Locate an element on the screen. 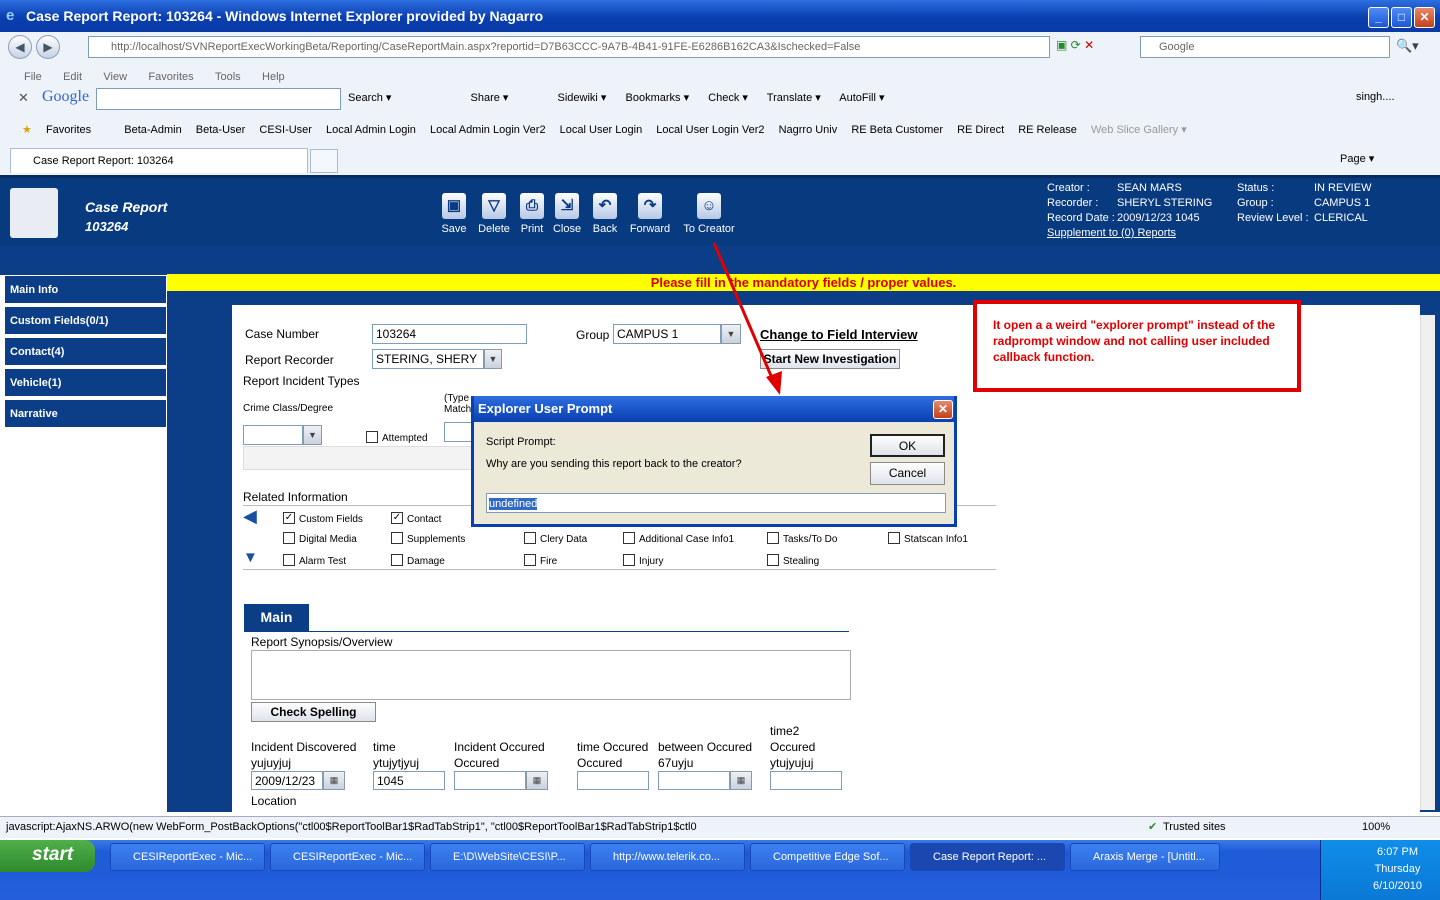 The width and height of the screenshot is (1440, 900). fav-nagrro-univ: Nagrro Univ is located at coordinates (808, 130).